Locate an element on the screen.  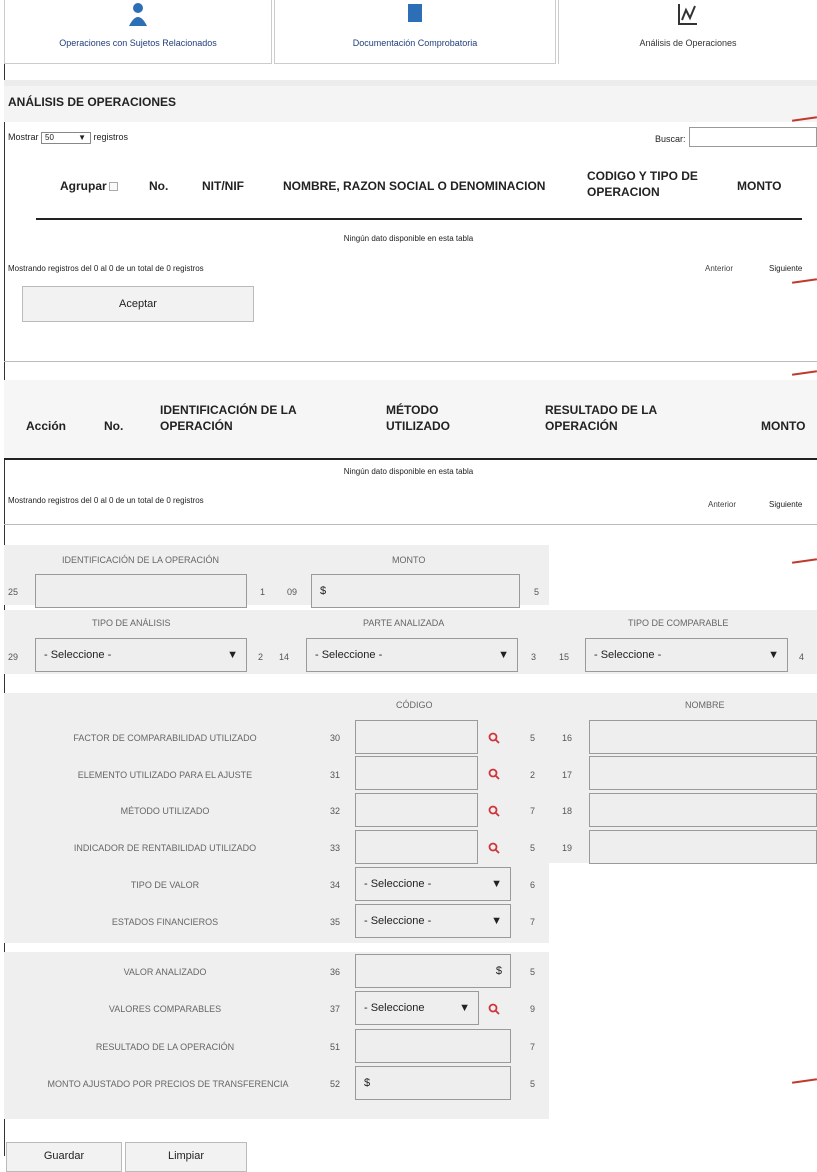
table-header-line is located at coordinates (419, 219).